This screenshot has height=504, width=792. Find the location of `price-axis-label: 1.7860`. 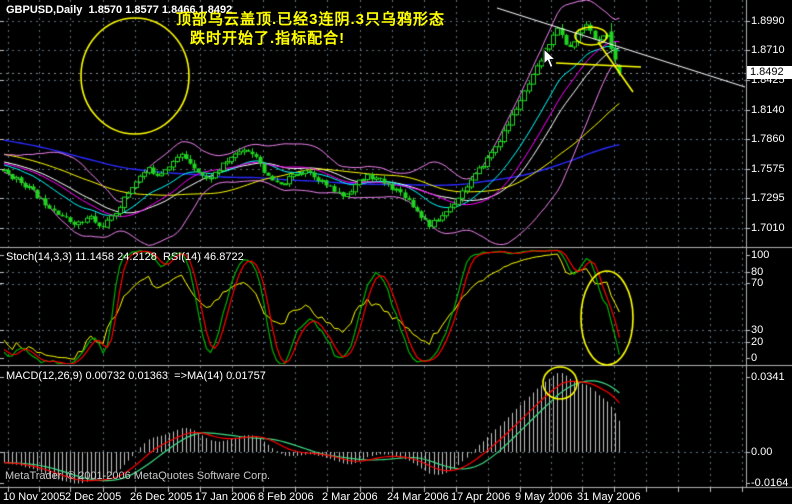

price-axis-label: 1.7860 is located at coordinates (768, 139).